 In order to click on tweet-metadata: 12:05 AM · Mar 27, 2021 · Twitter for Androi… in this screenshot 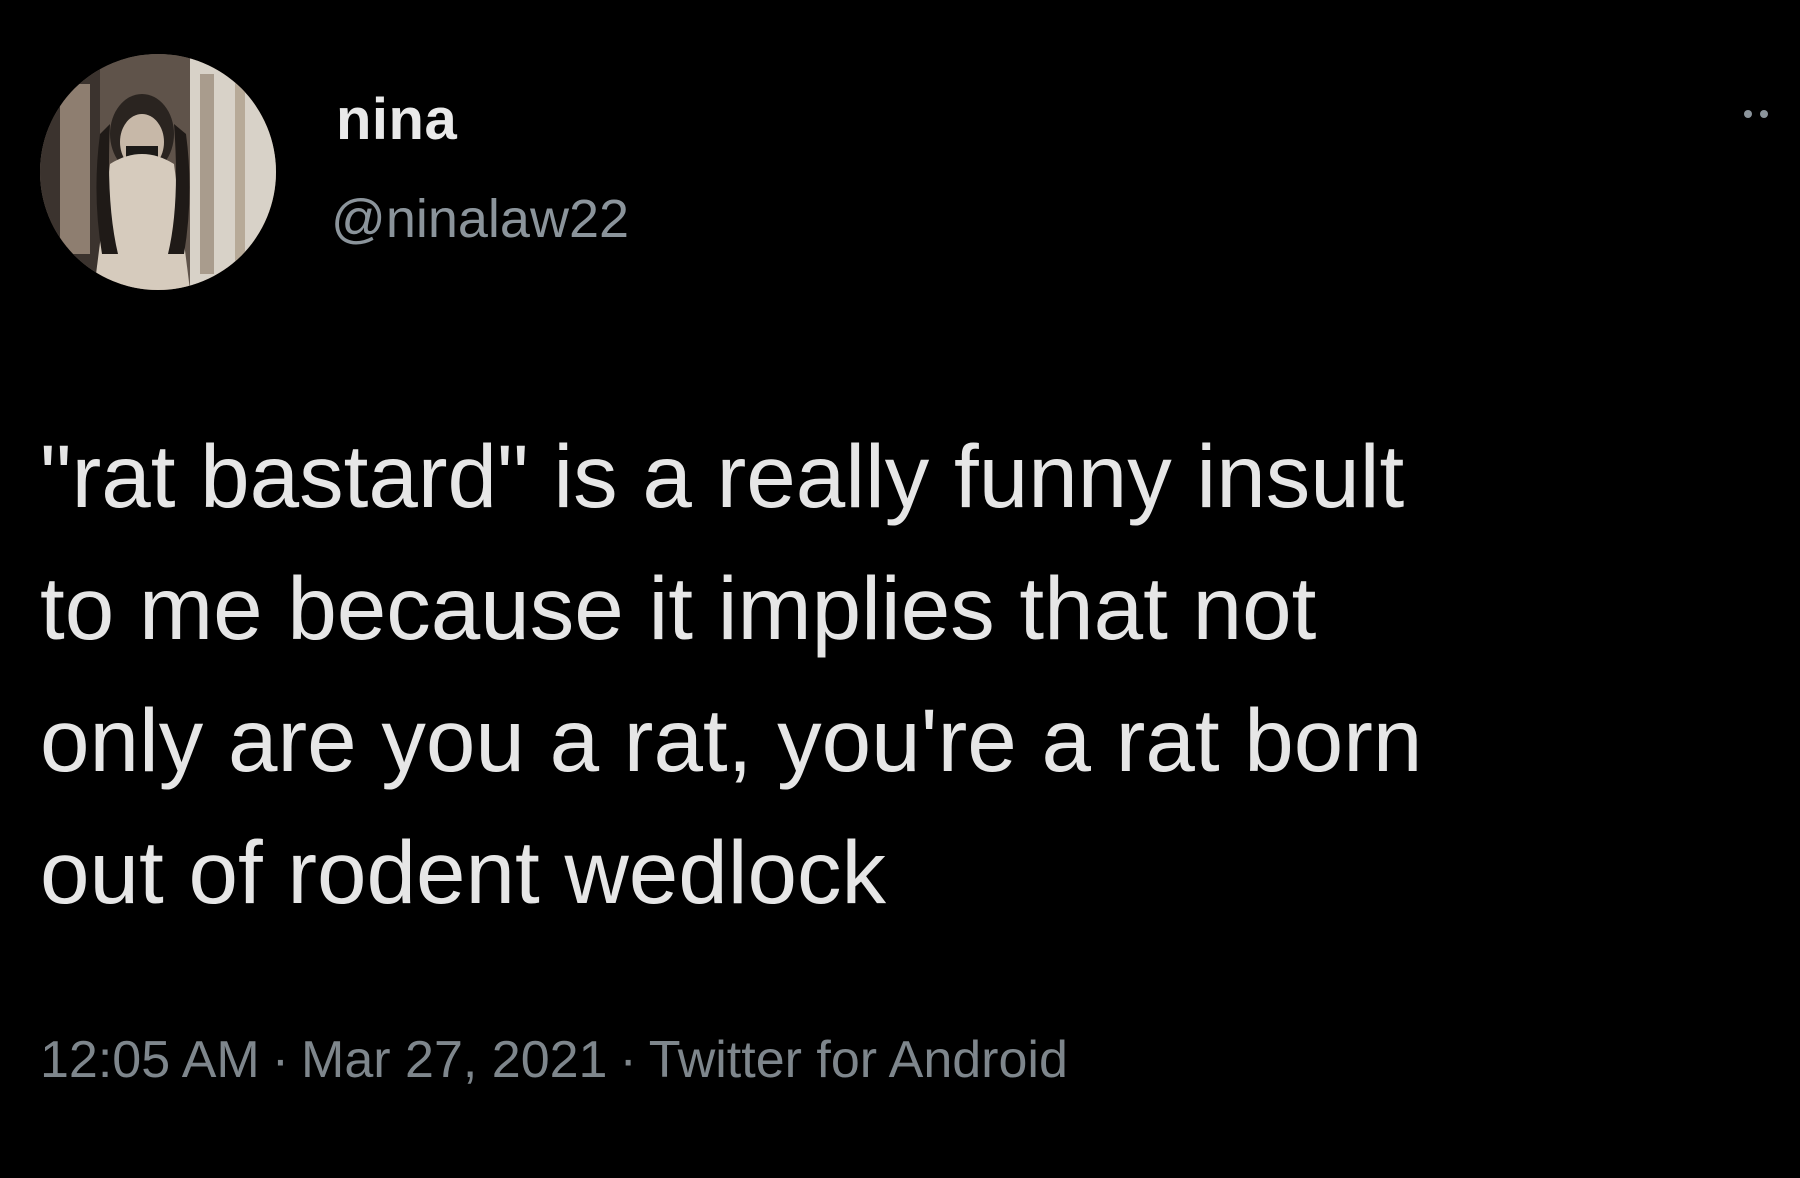, I will do `click(554, 1060)`.